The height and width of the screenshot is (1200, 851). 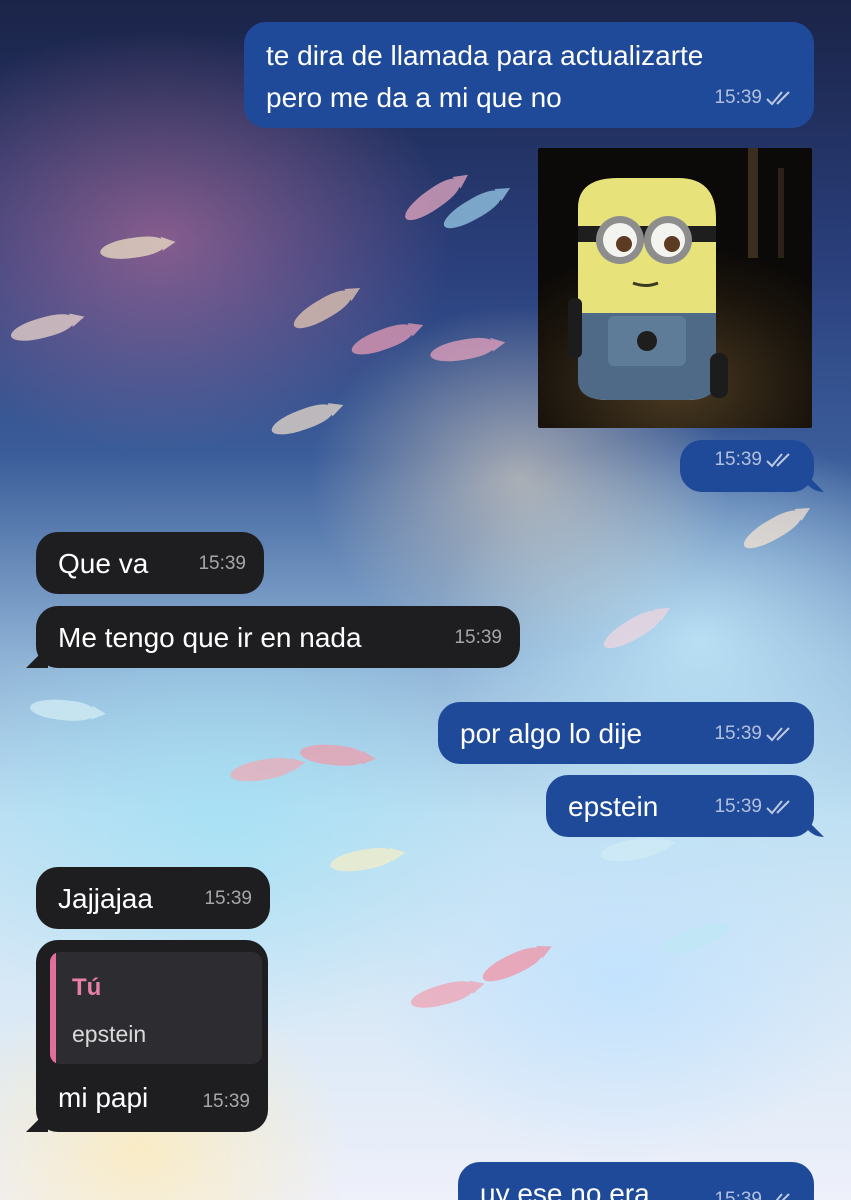 What do you see at coordinates (676, 274) in the screenshot?
I see `minion-photo` at bounding box center [676, 274].